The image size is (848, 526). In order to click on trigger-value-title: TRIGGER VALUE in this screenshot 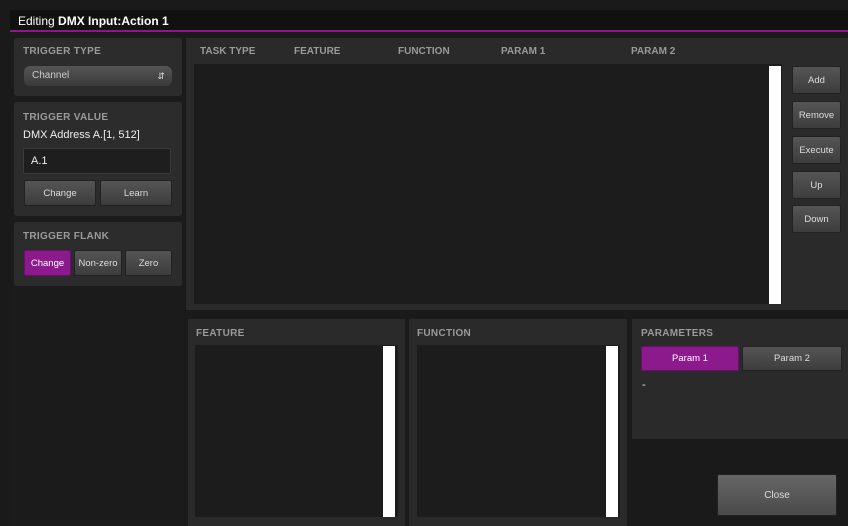, I will do `click(66, 117)`.